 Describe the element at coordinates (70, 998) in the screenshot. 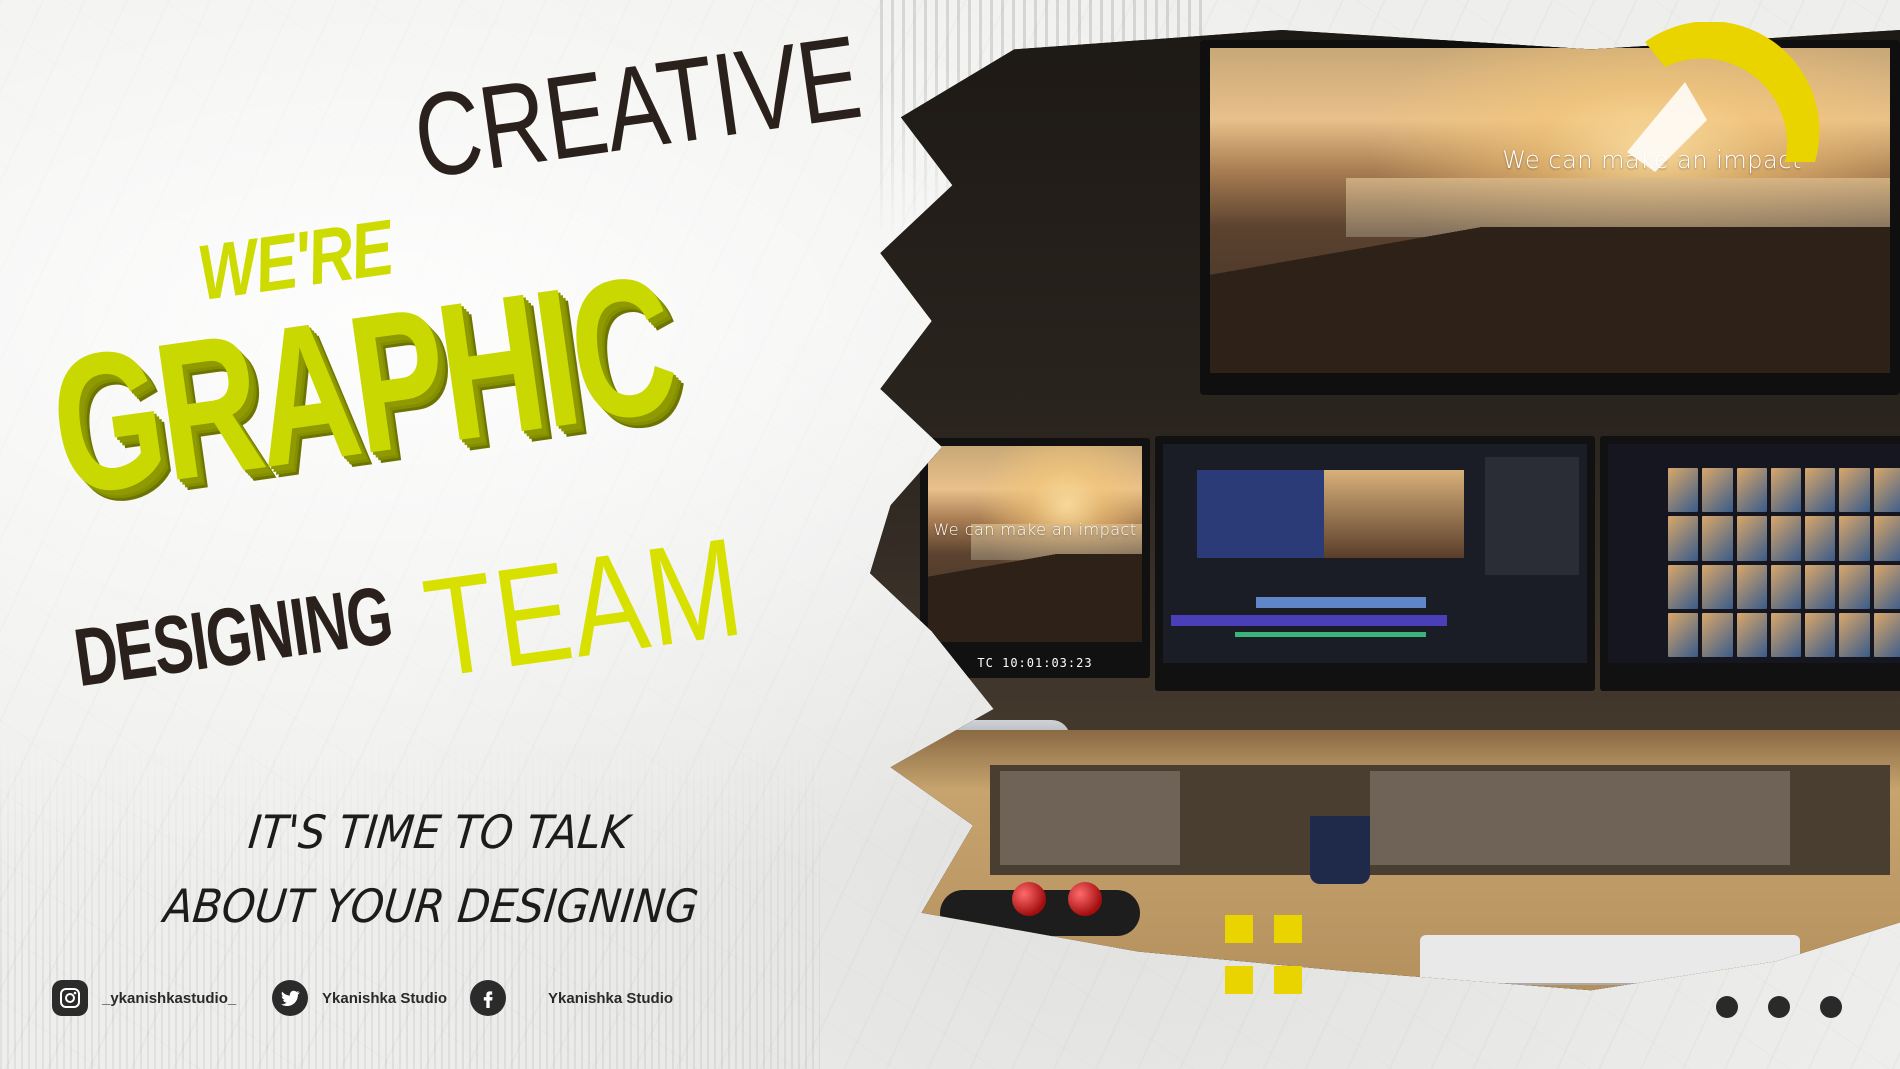

I see `instagram-icon` at that location.